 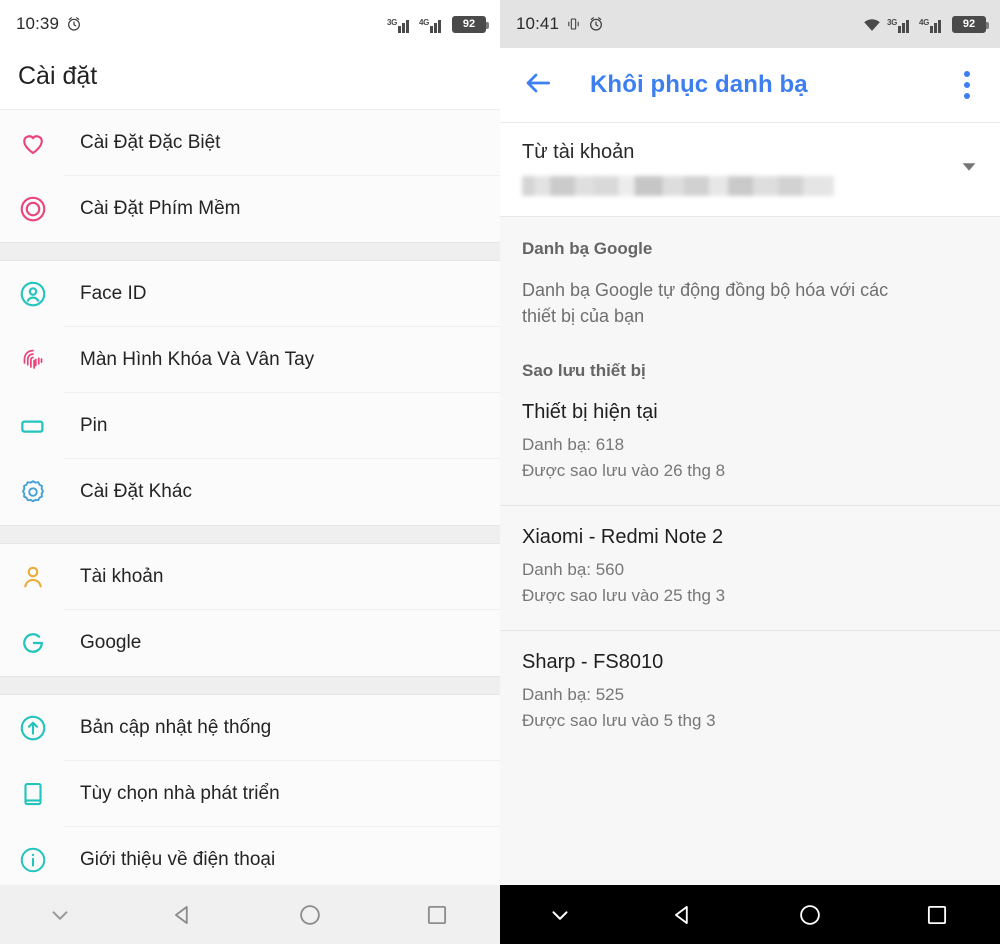 I want to click on signal-4g-icon: 4G, so click(x=432, y=25).